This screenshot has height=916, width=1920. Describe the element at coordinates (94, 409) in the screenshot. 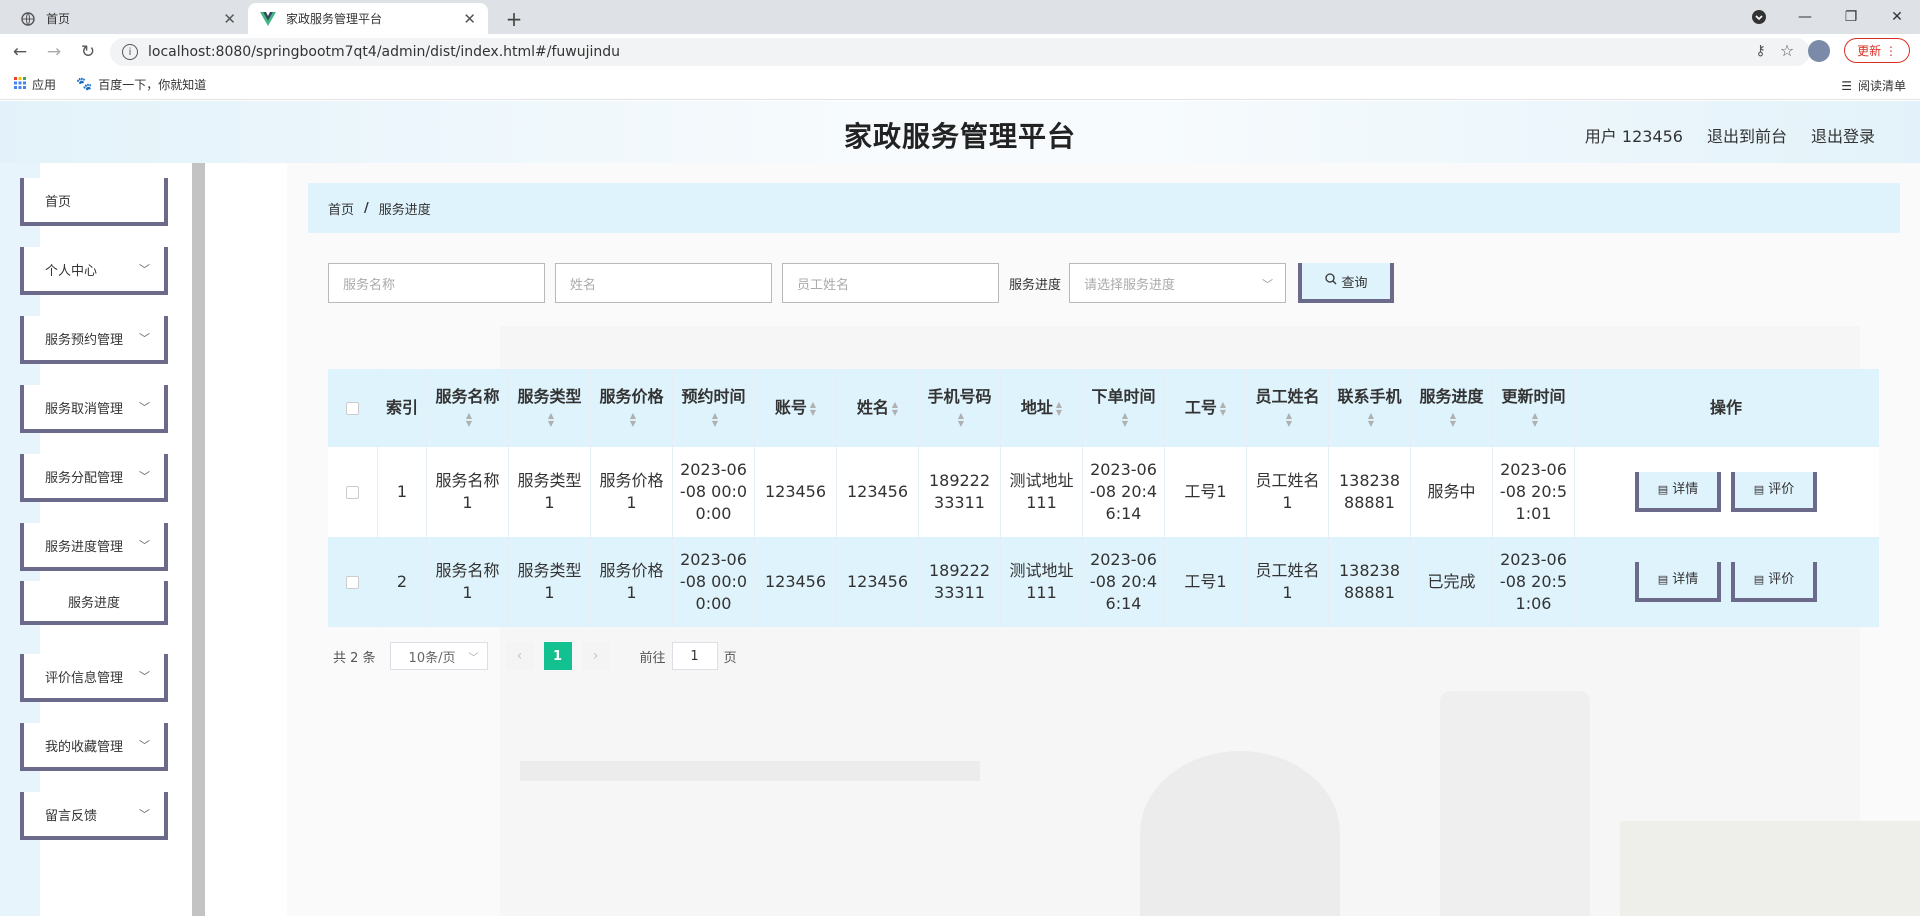

I see `sidebar-item-cancellation: 服务取消管理 ﹀` at that location.